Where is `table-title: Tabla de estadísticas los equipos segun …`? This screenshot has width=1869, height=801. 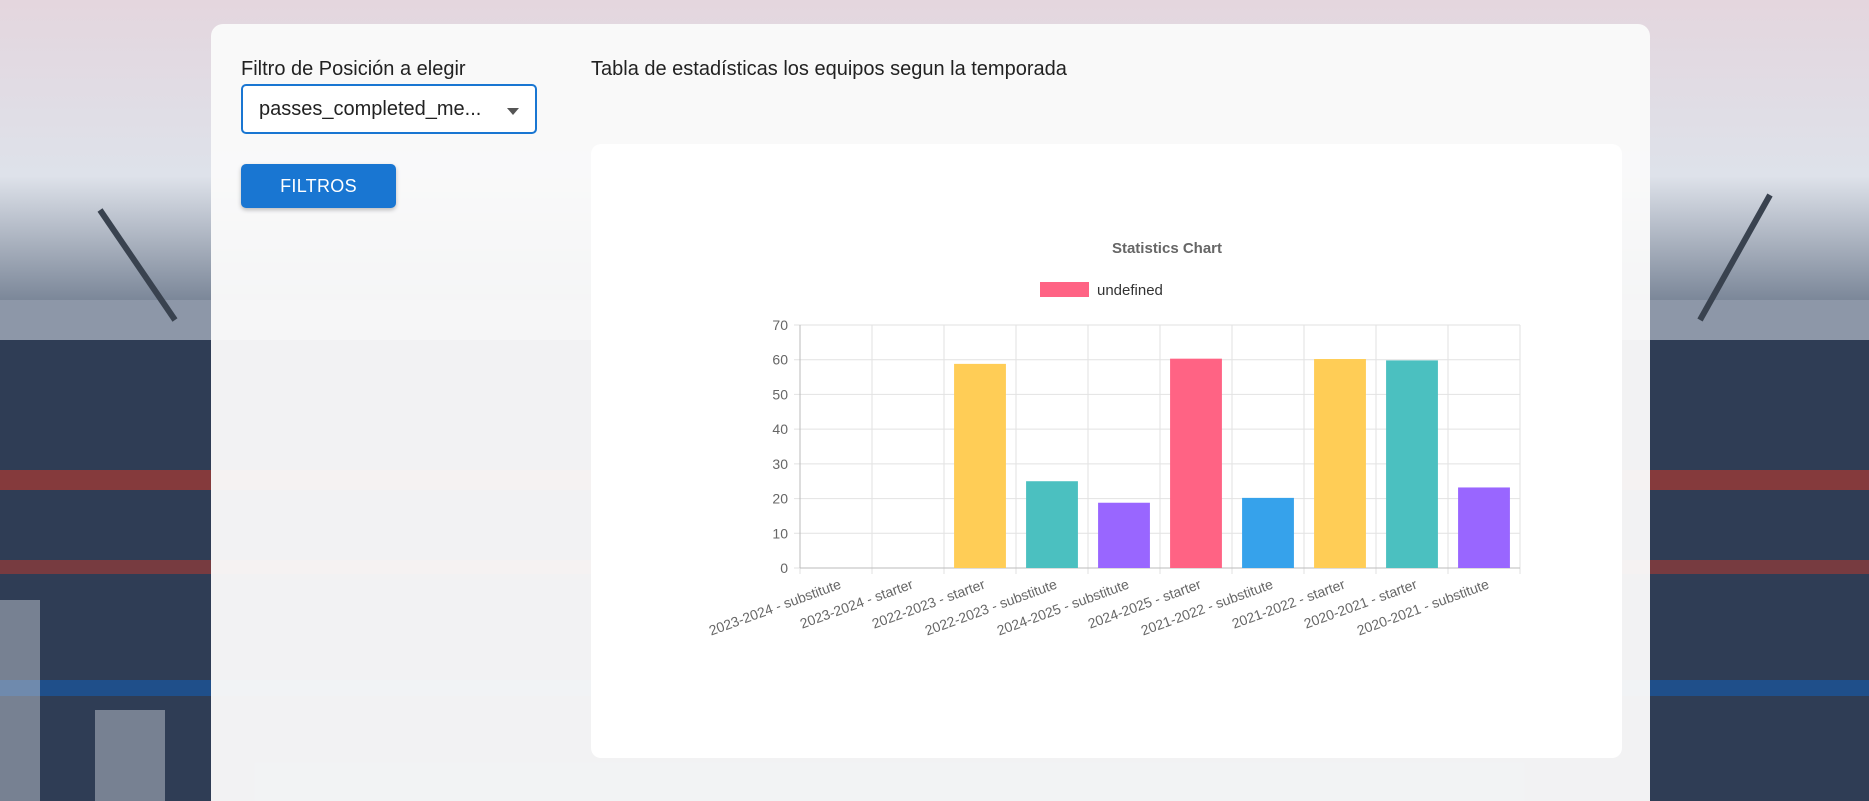
table-title: Tabla de estadísticas los equipos segun … is located at coordinates (829, 69).